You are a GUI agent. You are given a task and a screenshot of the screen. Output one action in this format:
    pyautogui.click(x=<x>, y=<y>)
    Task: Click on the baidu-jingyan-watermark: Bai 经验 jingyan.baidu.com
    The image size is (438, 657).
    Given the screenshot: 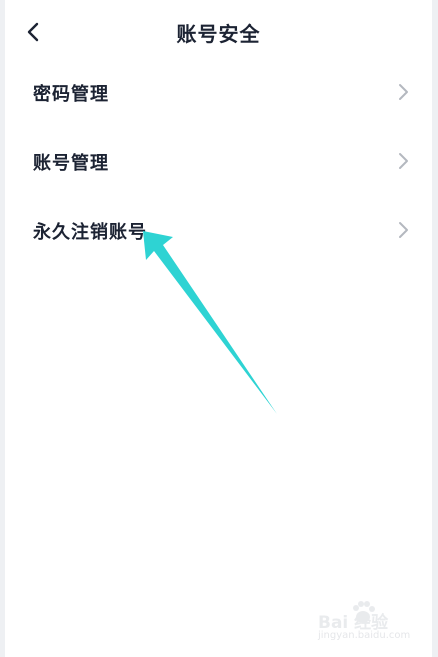 What is the action you would take?
    pyautogui.click(x=368, y=622)
    